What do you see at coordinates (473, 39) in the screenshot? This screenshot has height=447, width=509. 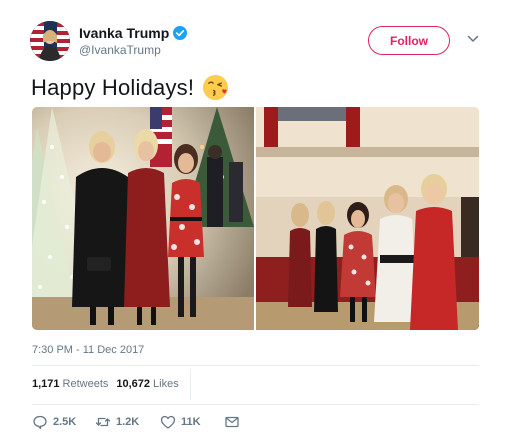 I see `chevron-down-icon` at bounding box center [473, 39].